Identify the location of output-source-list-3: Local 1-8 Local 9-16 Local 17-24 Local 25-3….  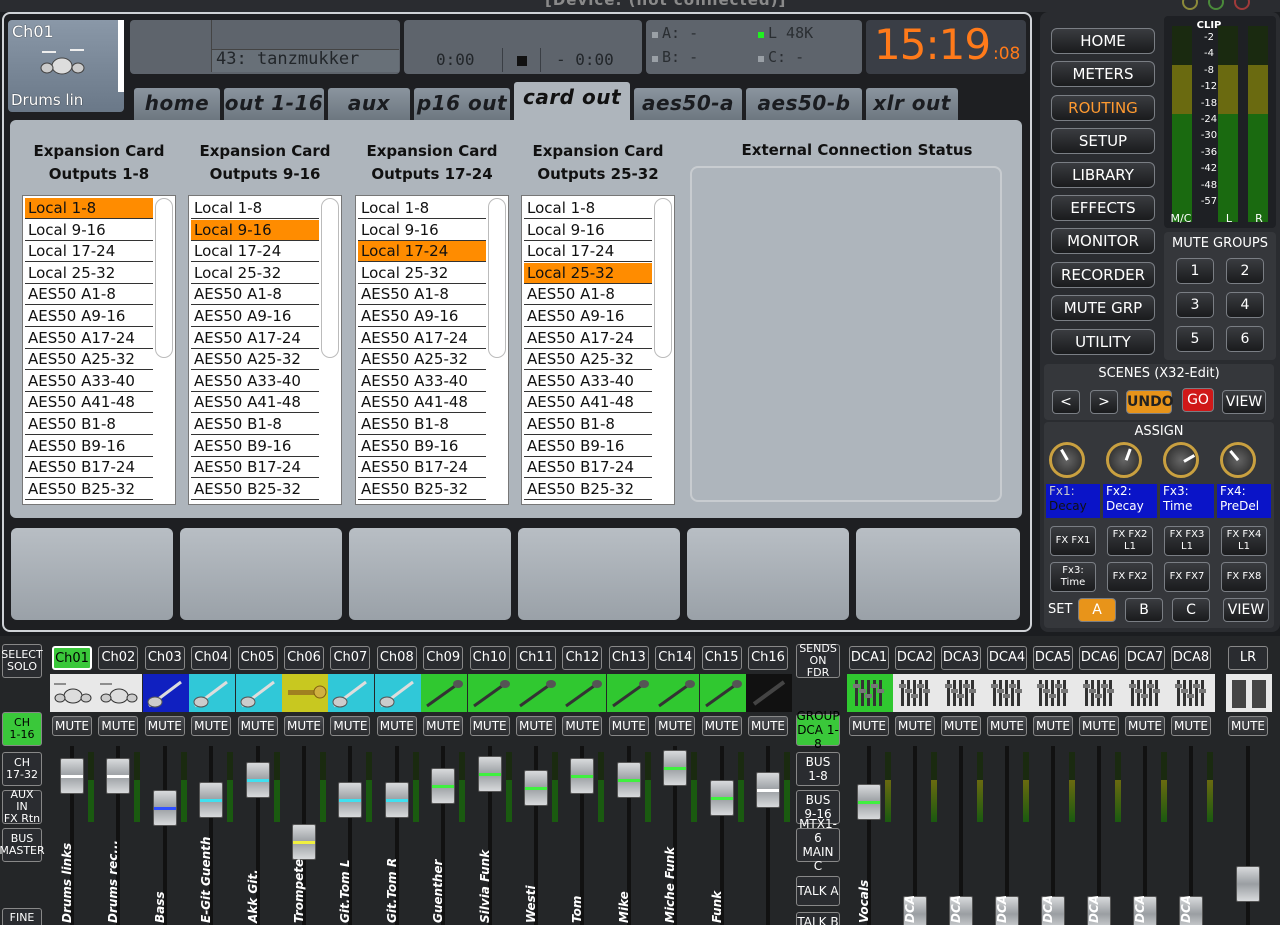
(432, 350).